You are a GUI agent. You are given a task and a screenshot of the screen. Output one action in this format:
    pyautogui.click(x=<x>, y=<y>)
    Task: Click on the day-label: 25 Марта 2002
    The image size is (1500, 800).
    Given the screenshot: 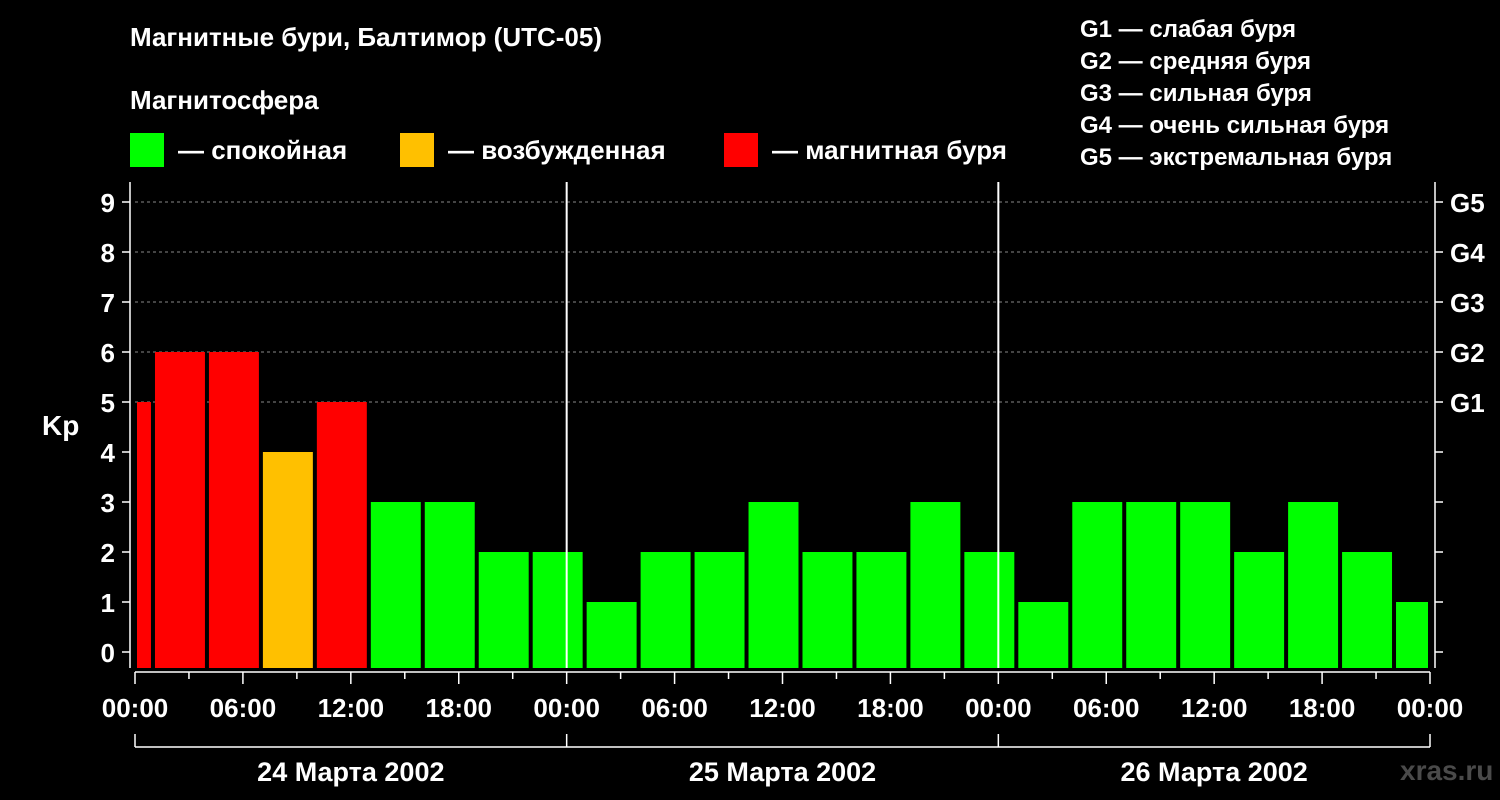 What is the action you would take?
    pyautogui.click(x=782, y=772)
    